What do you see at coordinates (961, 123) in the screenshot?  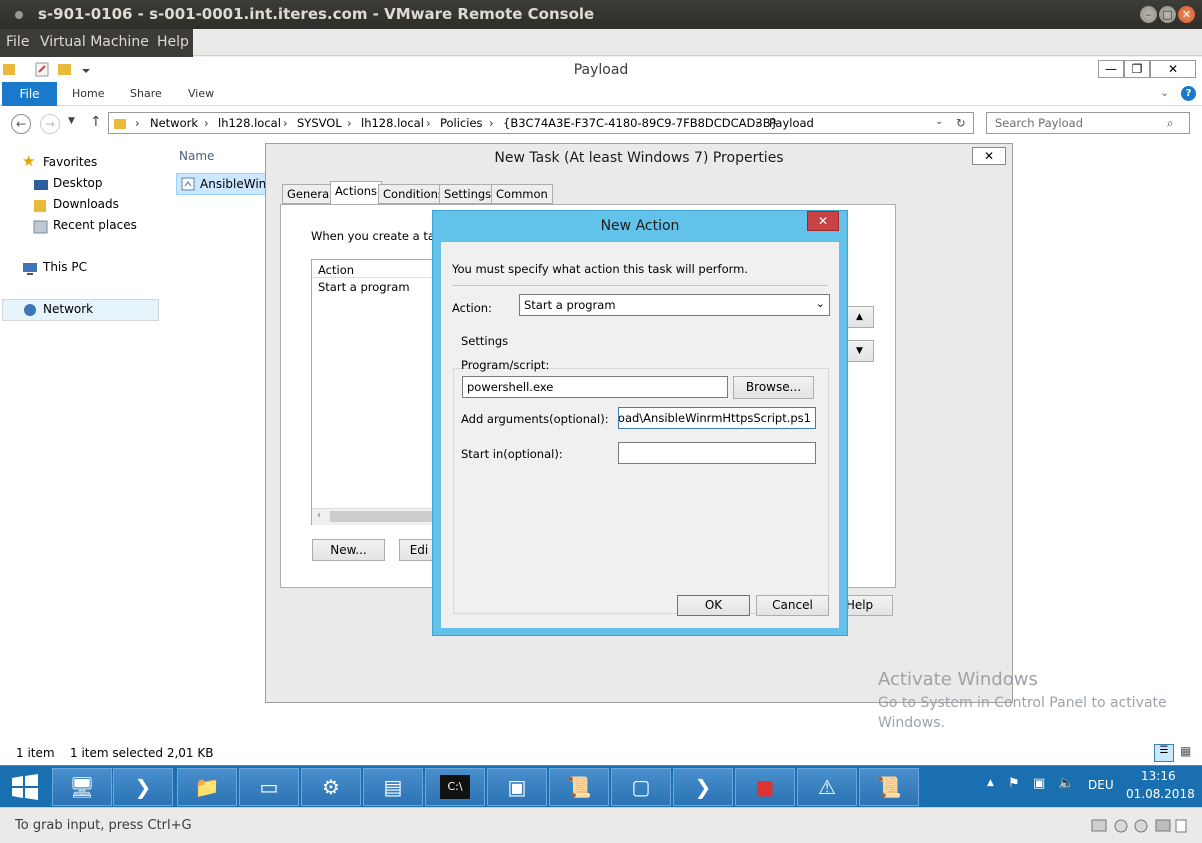 I see `refresh-icon: ↻` at bounding box center [961, 123].